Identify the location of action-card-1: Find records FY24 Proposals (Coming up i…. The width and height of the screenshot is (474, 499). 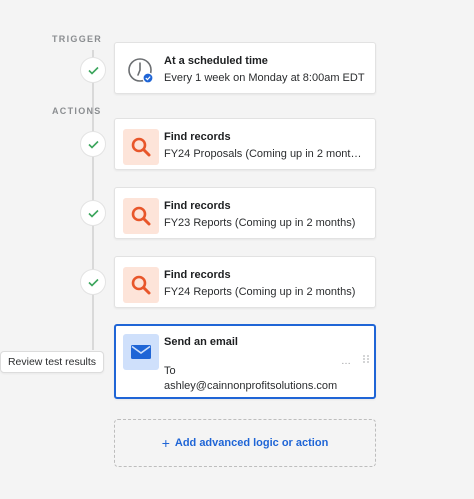
(245, 144).